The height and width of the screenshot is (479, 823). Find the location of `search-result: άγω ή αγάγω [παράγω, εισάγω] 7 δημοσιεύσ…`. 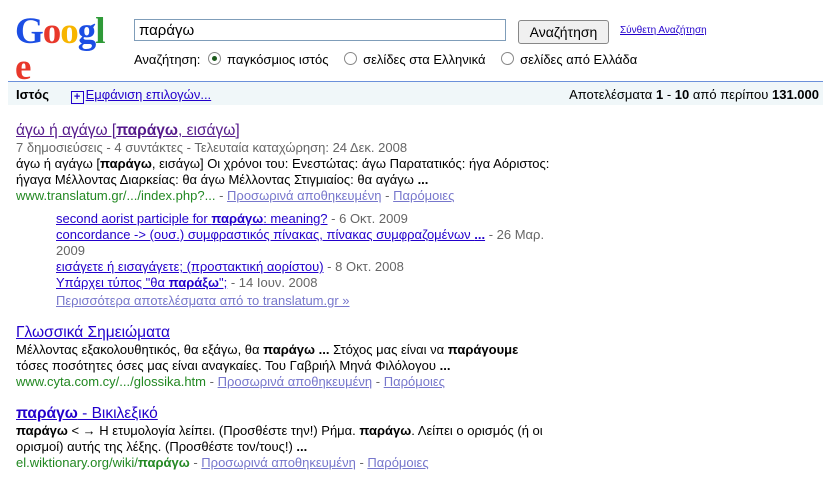

search-result: άγω ή αγάγω [παράγω, εισάγω] 7 δημοσιεύσ… is located at coordinates (296, 162).